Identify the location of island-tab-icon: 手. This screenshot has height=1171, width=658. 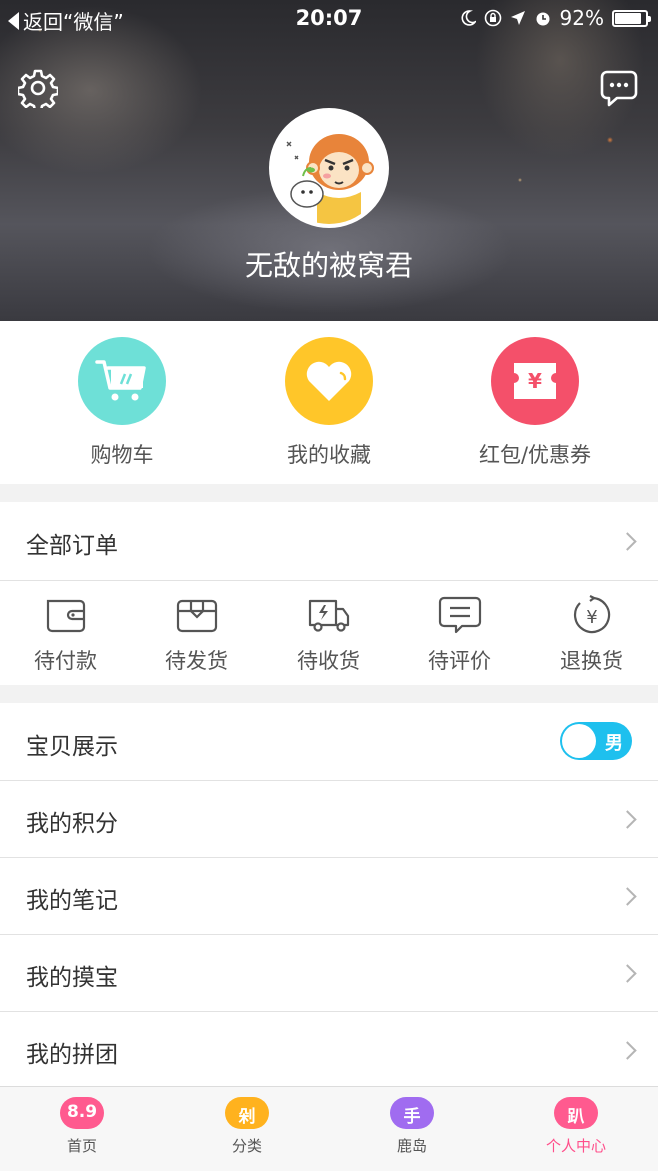
(412, 1113).